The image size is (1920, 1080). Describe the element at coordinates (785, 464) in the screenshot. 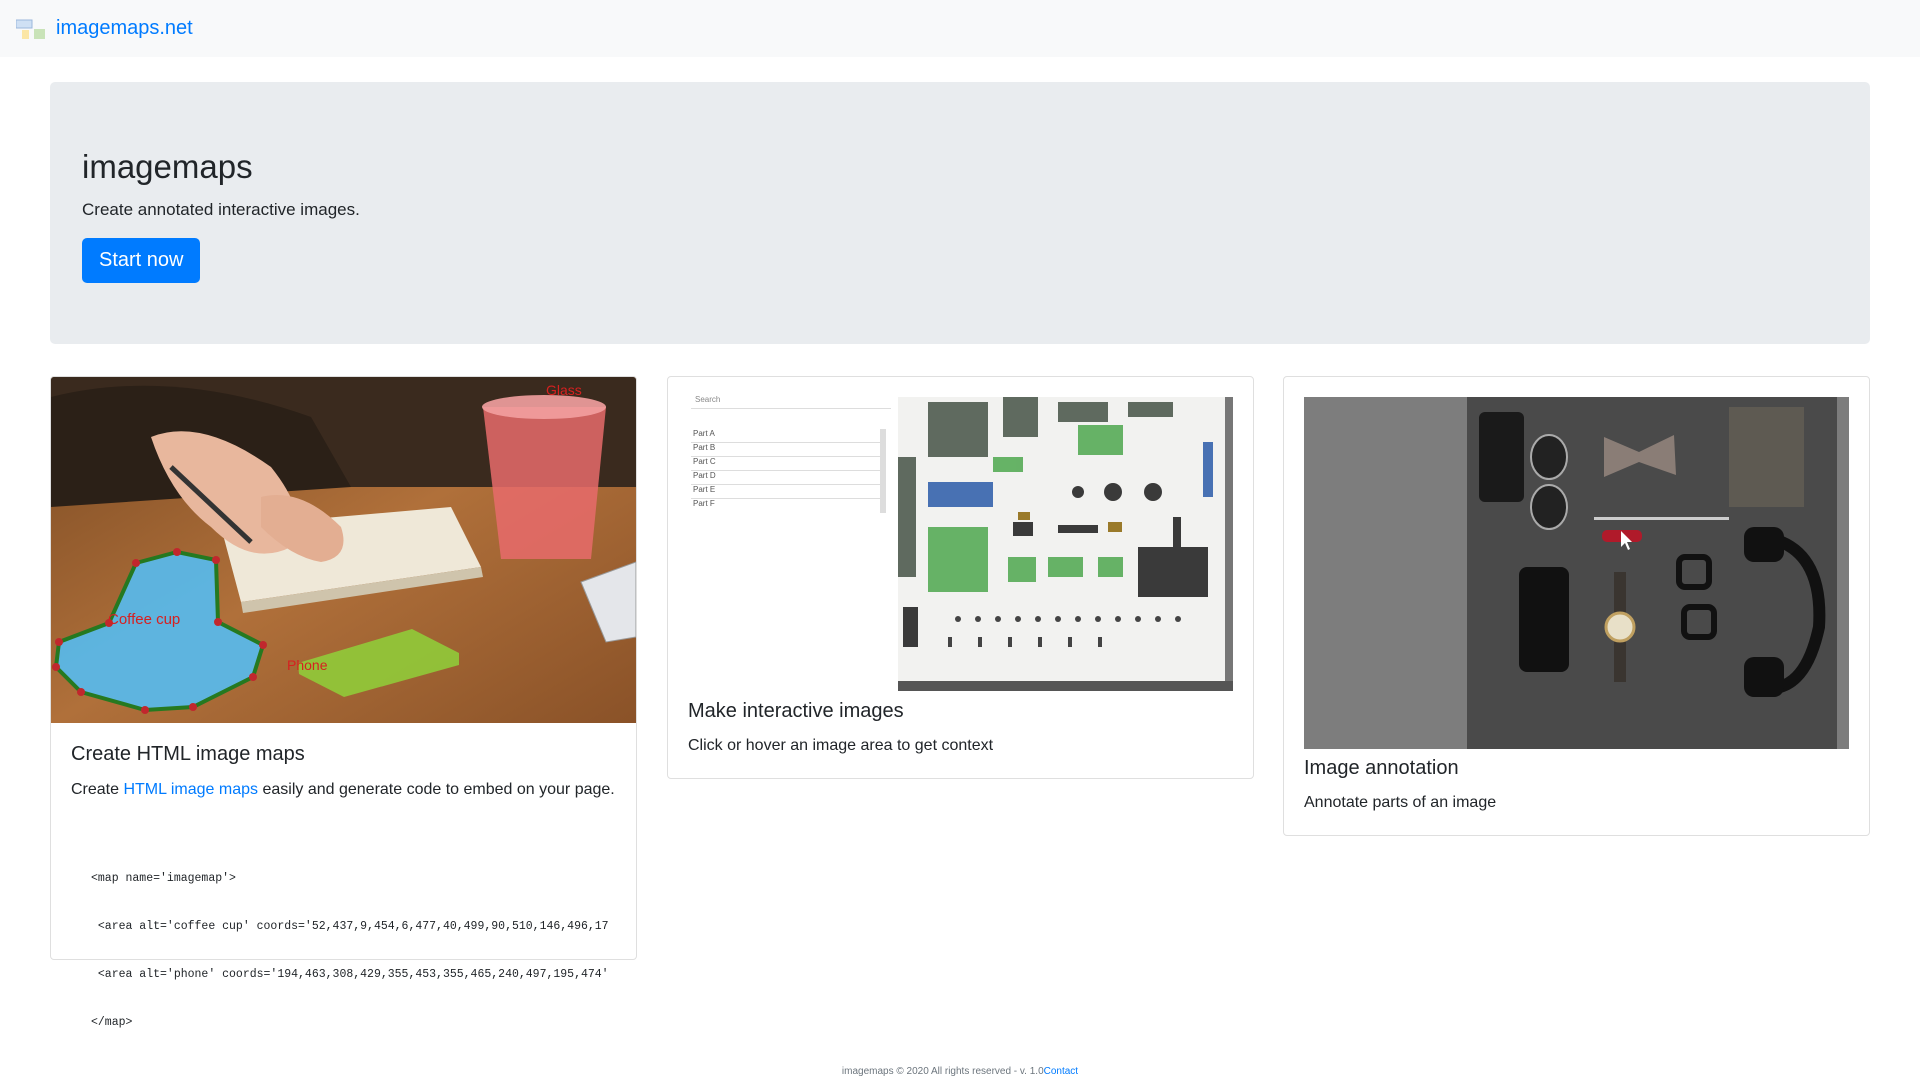

I see `list-item: Part C` at that location.